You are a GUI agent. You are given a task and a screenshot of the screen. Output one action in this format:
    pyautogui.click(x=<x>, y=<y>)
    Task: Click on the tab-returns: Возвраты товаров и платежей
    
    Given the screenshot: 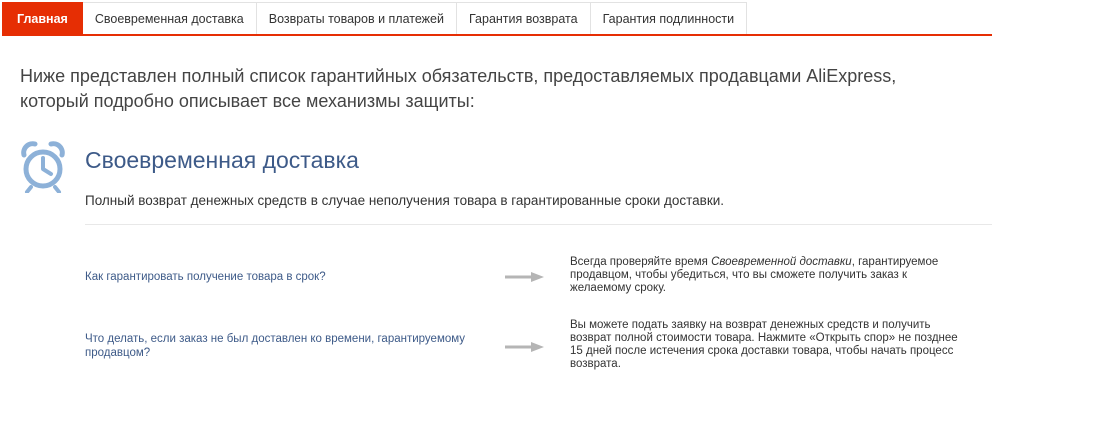 What is the action you would take?
    pyautogui.click(x=356, y=18)
    